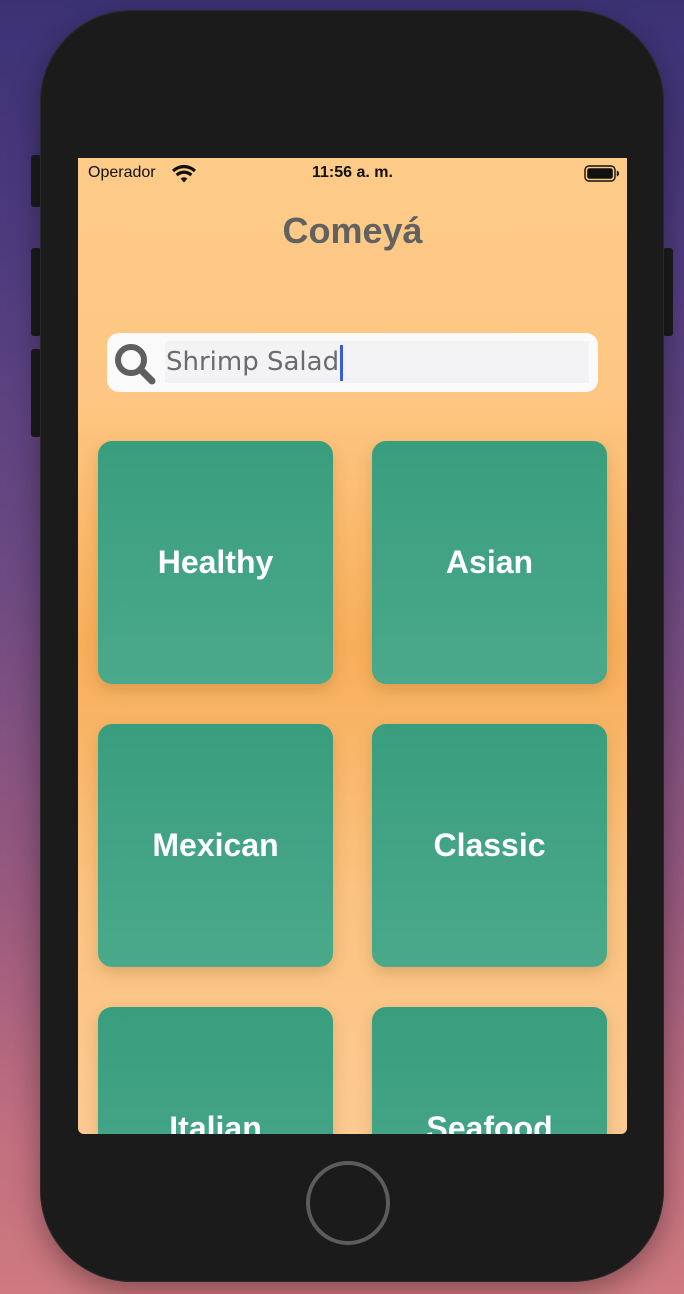 This screenshot has height=1294, width=684. I want to click on category-label: Healthy, so click(215, 562).